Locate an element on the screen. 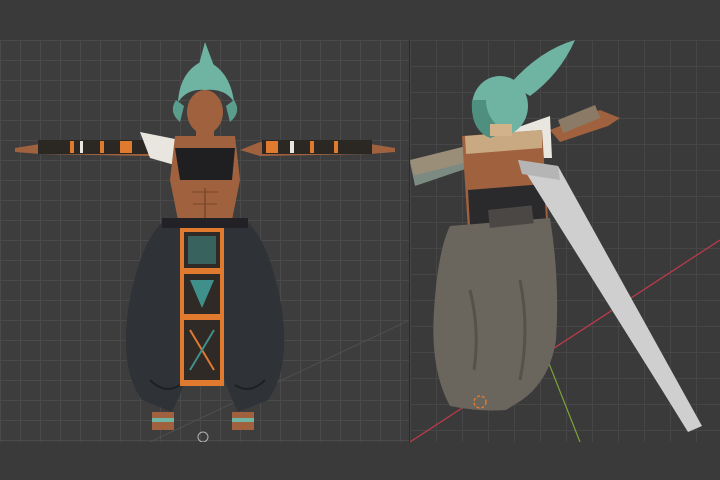 Image resolution: width=720 pixels, height=480 pixels. front-apron is located at coordinates (202, 307).